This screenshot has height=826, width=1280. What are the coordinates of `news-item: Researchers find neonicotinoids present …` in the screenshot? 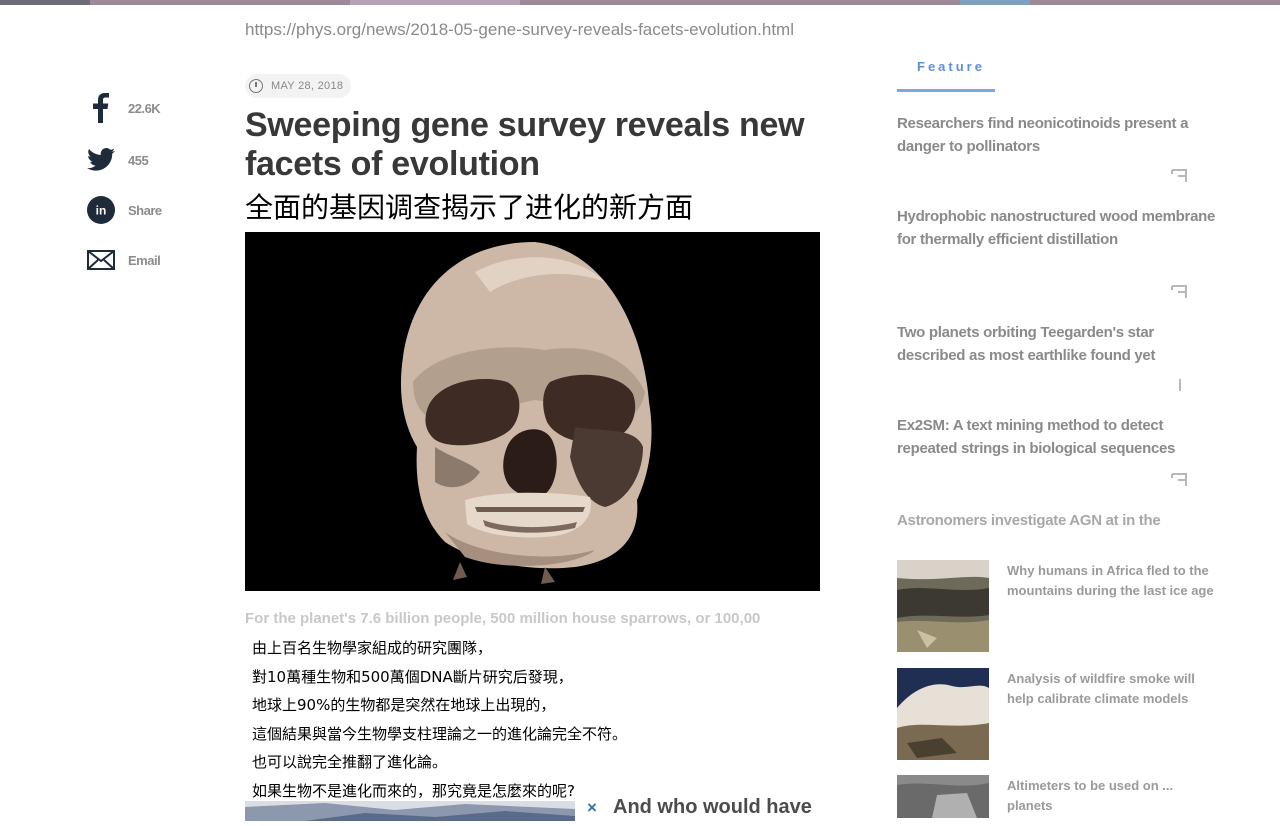 It's located at (1057, 135).